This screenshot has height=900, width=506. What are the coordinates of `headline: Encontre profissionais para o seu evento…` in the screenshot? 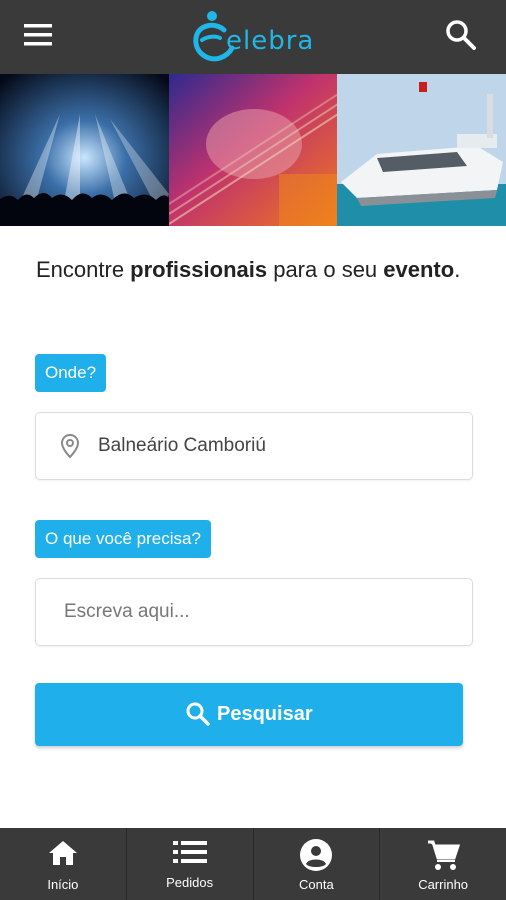 It's located at (248, 269).